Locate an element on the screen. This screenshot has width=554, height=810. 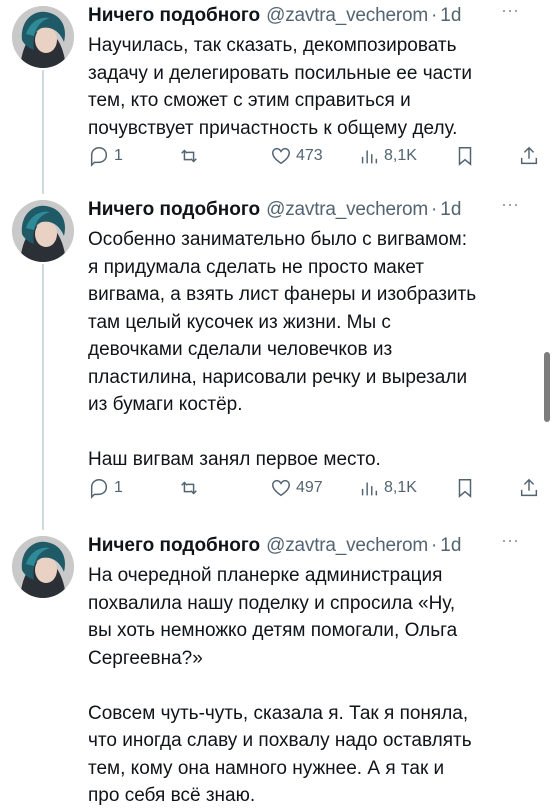
like-button: 497 is located at coordinates (296, 488).